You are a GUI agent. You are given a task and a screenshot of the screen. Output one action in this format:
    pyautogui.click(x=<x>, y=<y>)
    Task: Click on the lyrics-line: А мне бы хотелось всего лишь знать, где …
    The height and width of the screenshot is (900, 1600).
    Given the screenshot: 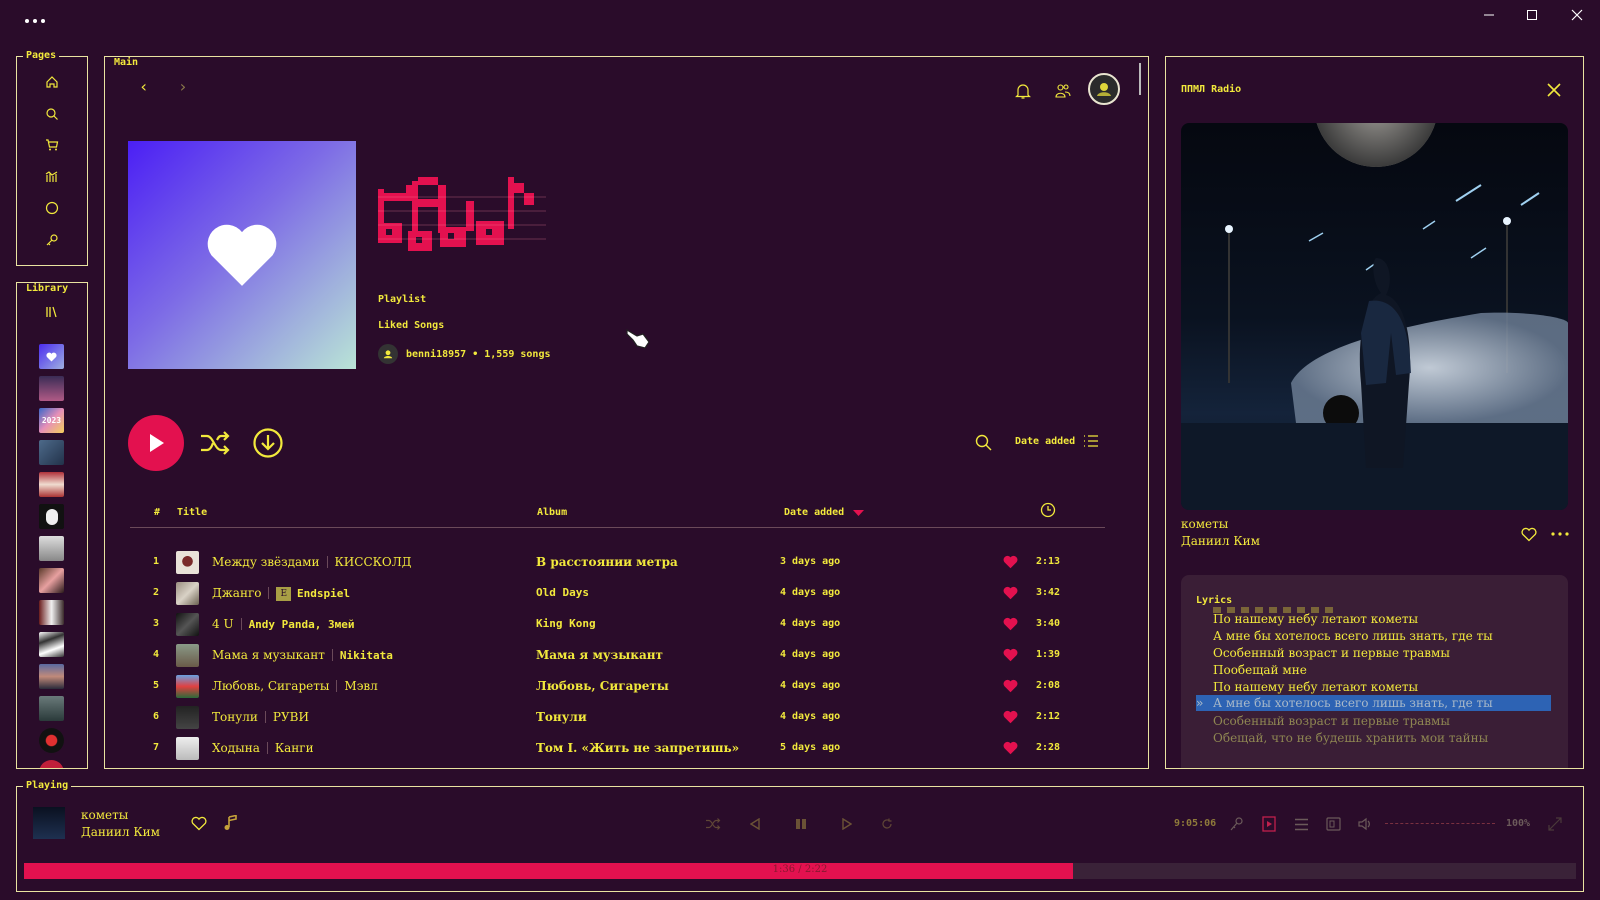 What is the action you would take?
    pyautogui.click(x=1353, y=636)
    